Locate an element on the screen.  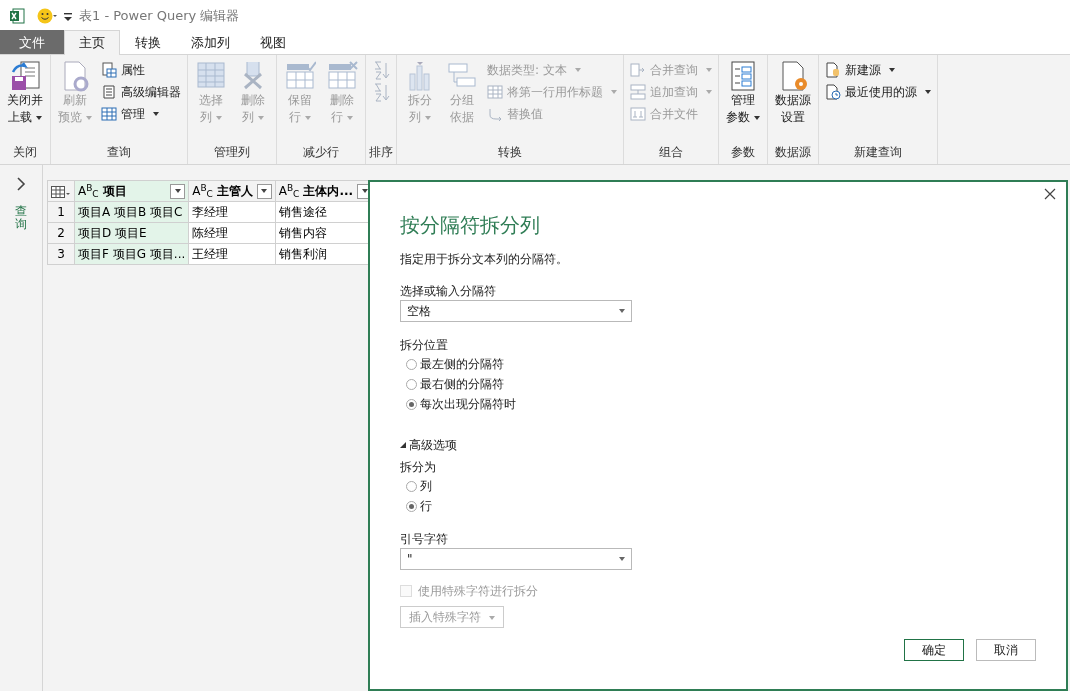
advanced-toggle: 高级选项 is located at coordinates (718, 445).